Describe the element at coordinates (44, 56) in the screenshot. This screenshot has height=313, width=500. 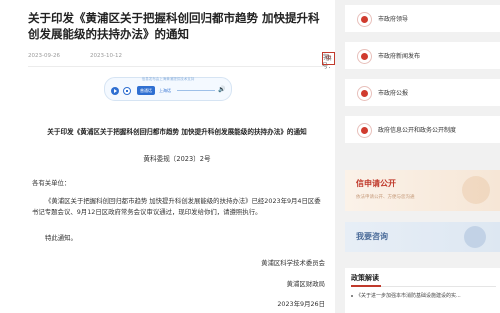
I see `publish-date: 2023-09-26` at that location.